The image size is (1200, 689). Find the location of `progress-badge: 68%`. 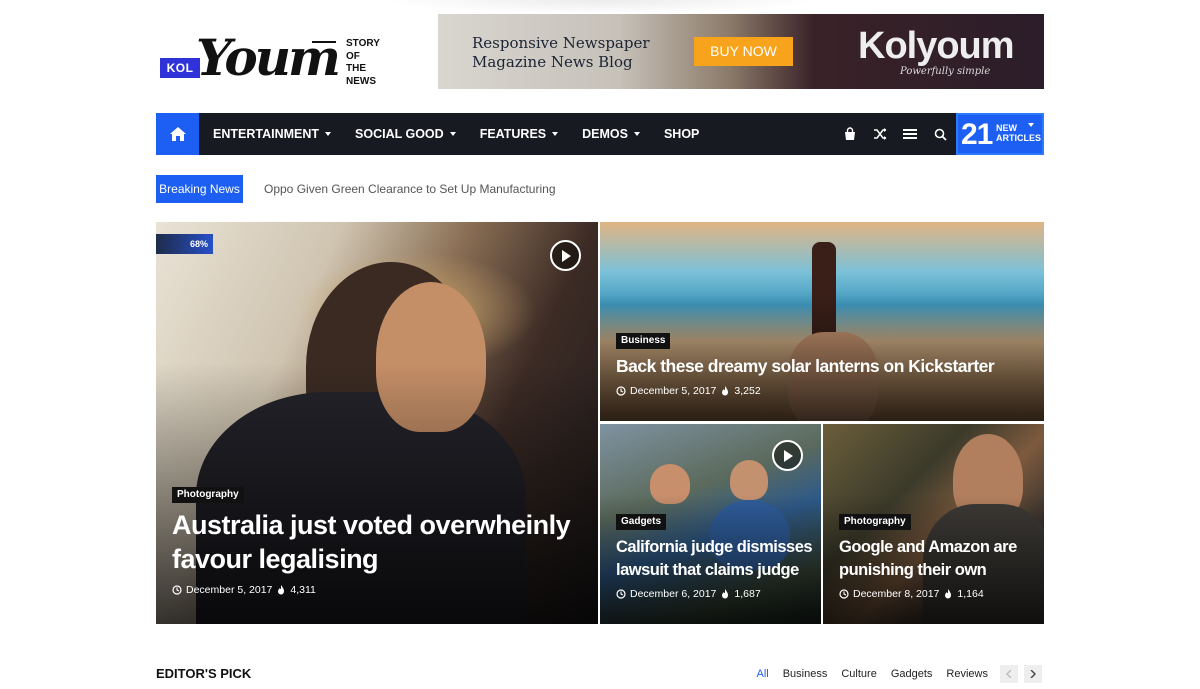

progress-badge: 68% is located at coordinates (184, 244).